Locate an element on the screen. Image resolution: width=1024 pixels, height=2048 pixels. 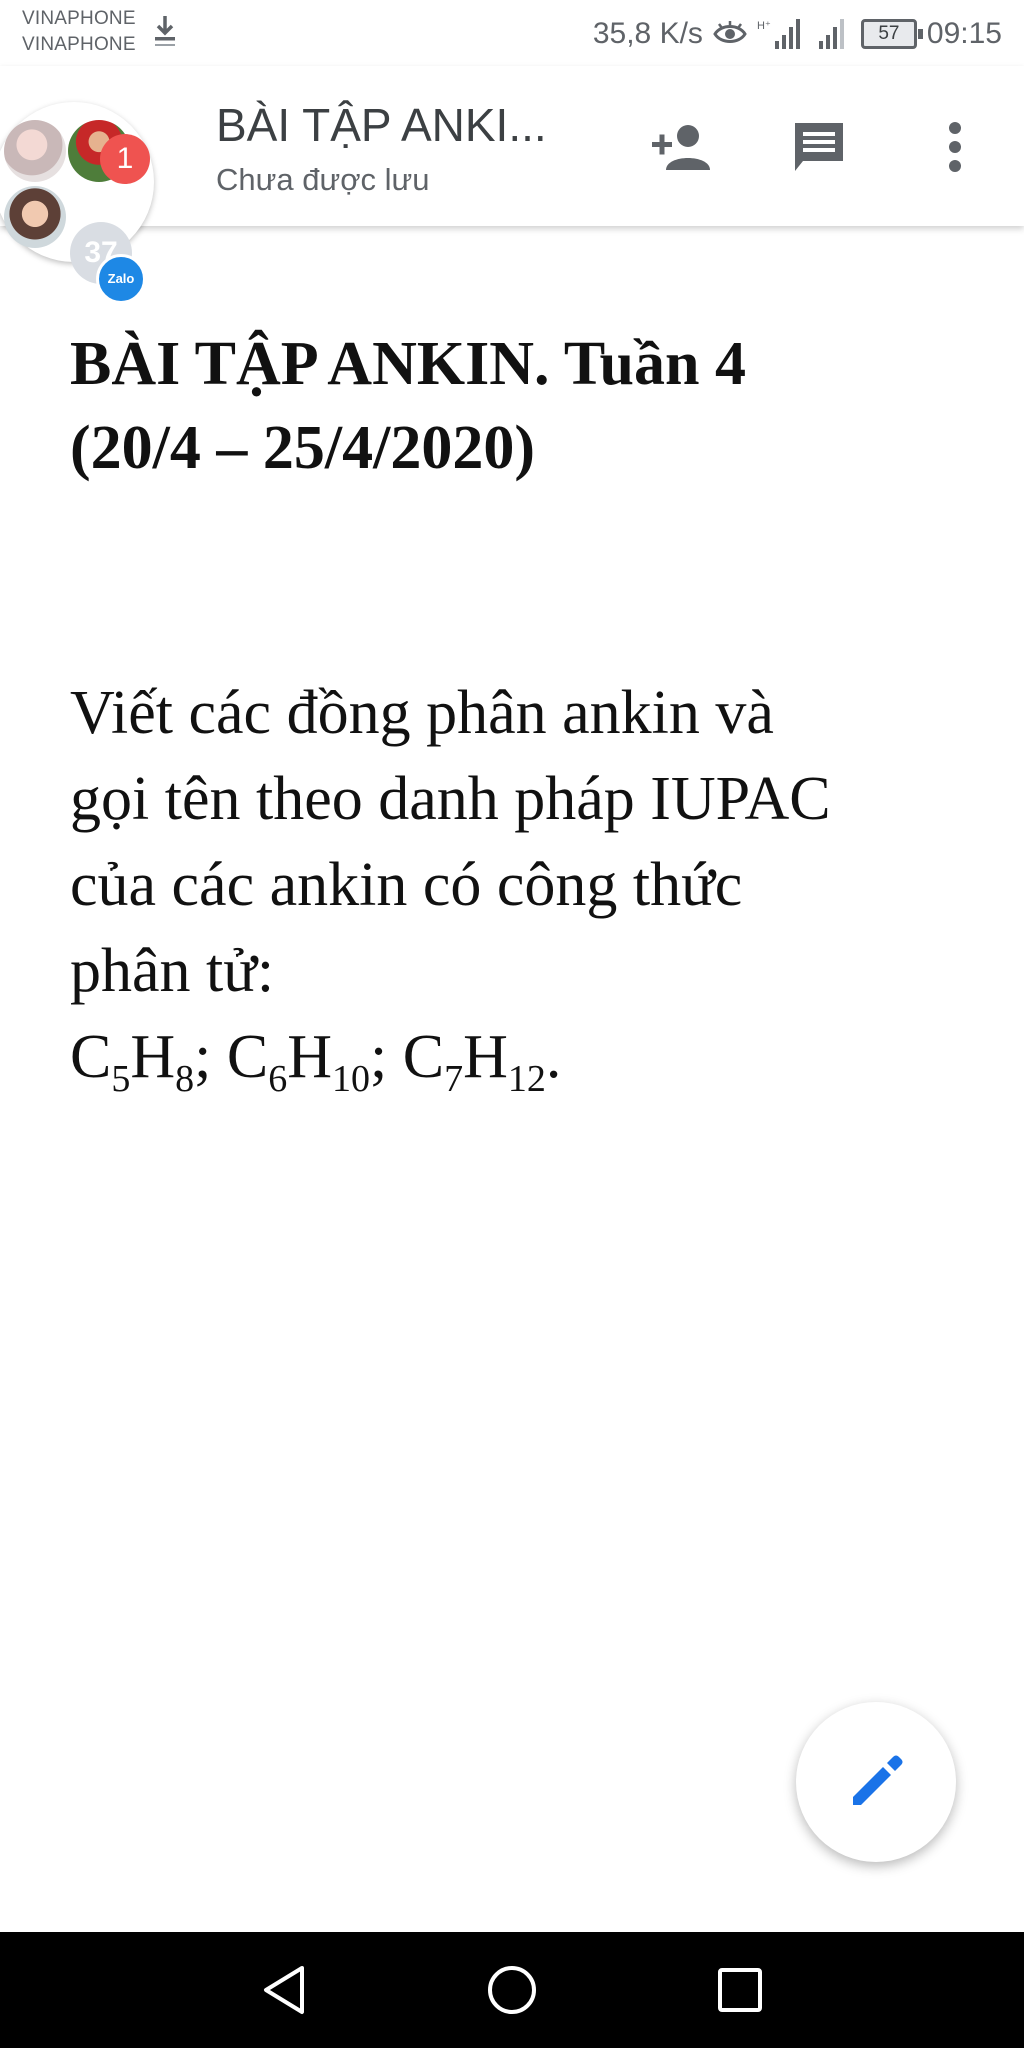
more-vert-icon is located at coordinates (955, 147).